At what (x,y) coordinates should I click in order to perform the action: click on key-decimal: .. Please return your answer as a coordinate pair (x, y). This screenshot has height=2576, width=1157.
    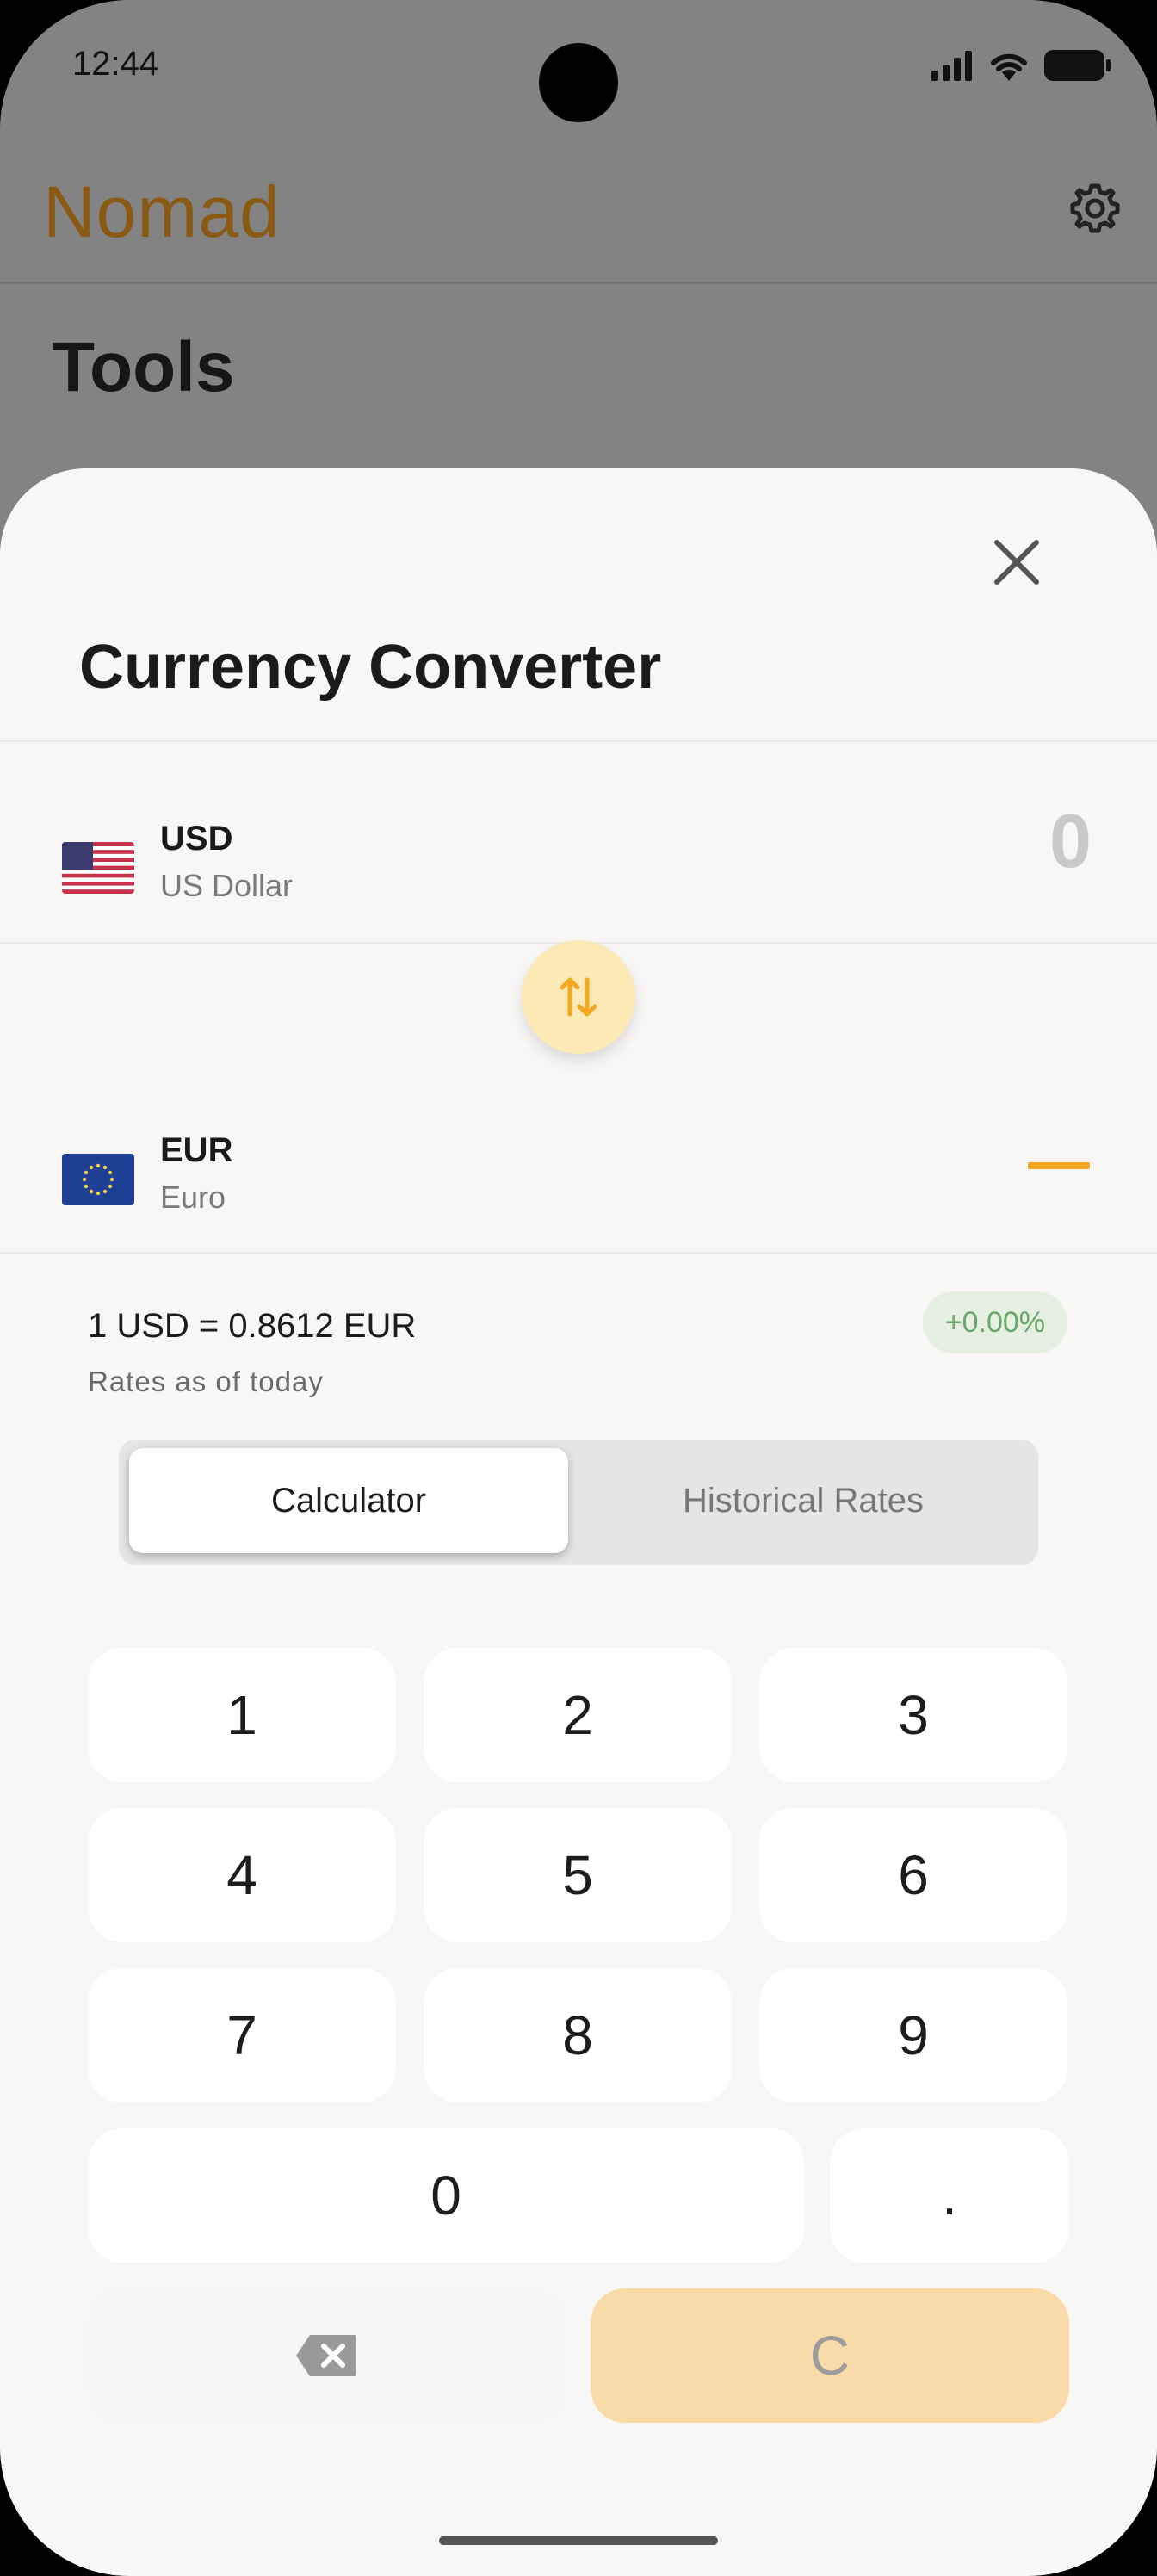
    Looking at the image, I should click on (949, 2195).